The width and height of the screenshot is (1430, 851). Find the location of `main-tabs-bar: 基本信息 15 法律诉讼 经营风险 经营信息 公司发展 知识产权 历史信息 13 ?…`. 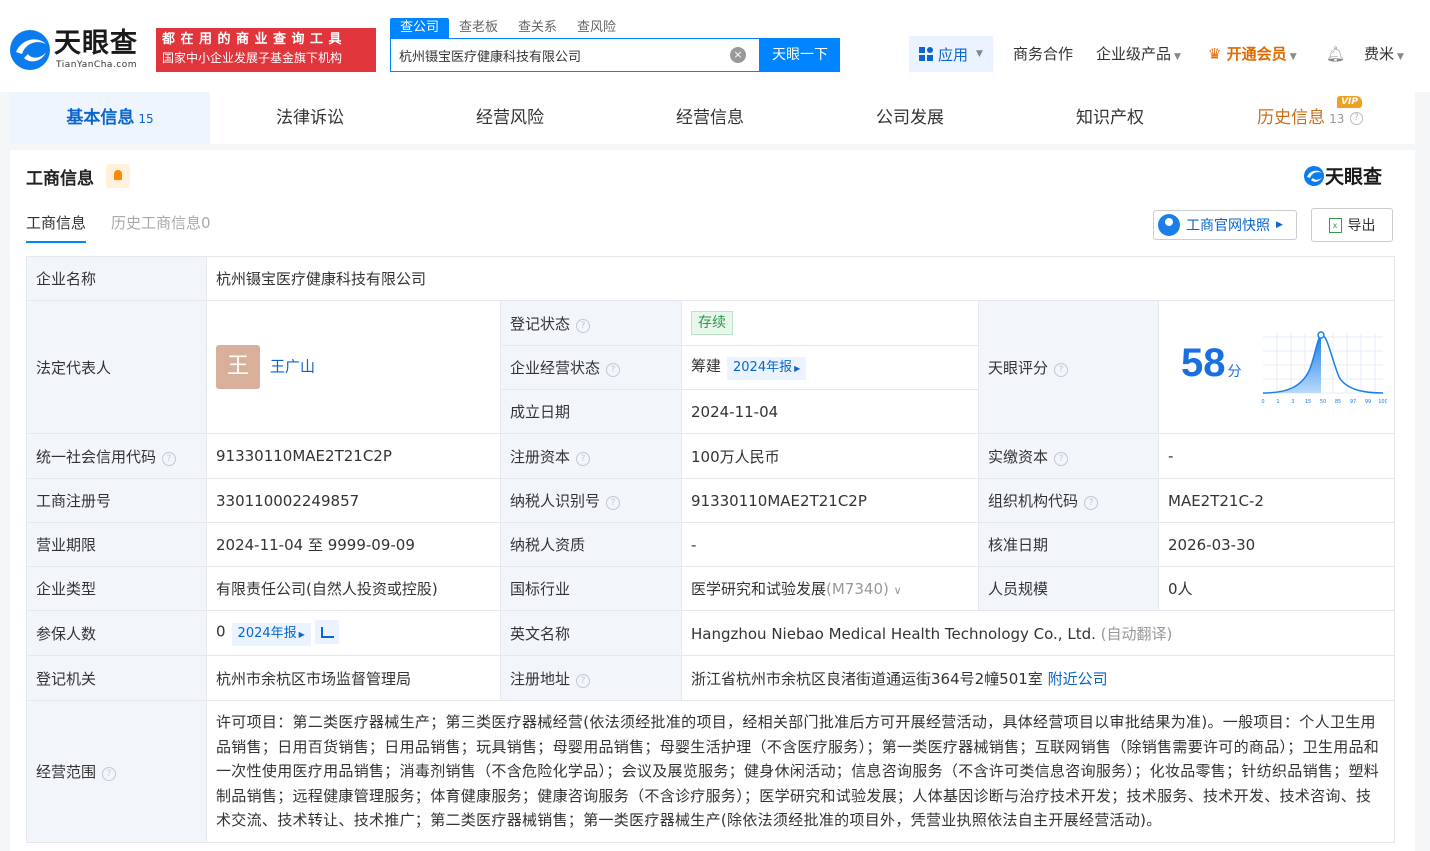

main-tabs-bar: 基本信息 15 法律诉讼 经营风险 经营信息 公司发展 知识产权 历史信息 13 ?… is located at coordinates (712, 118).